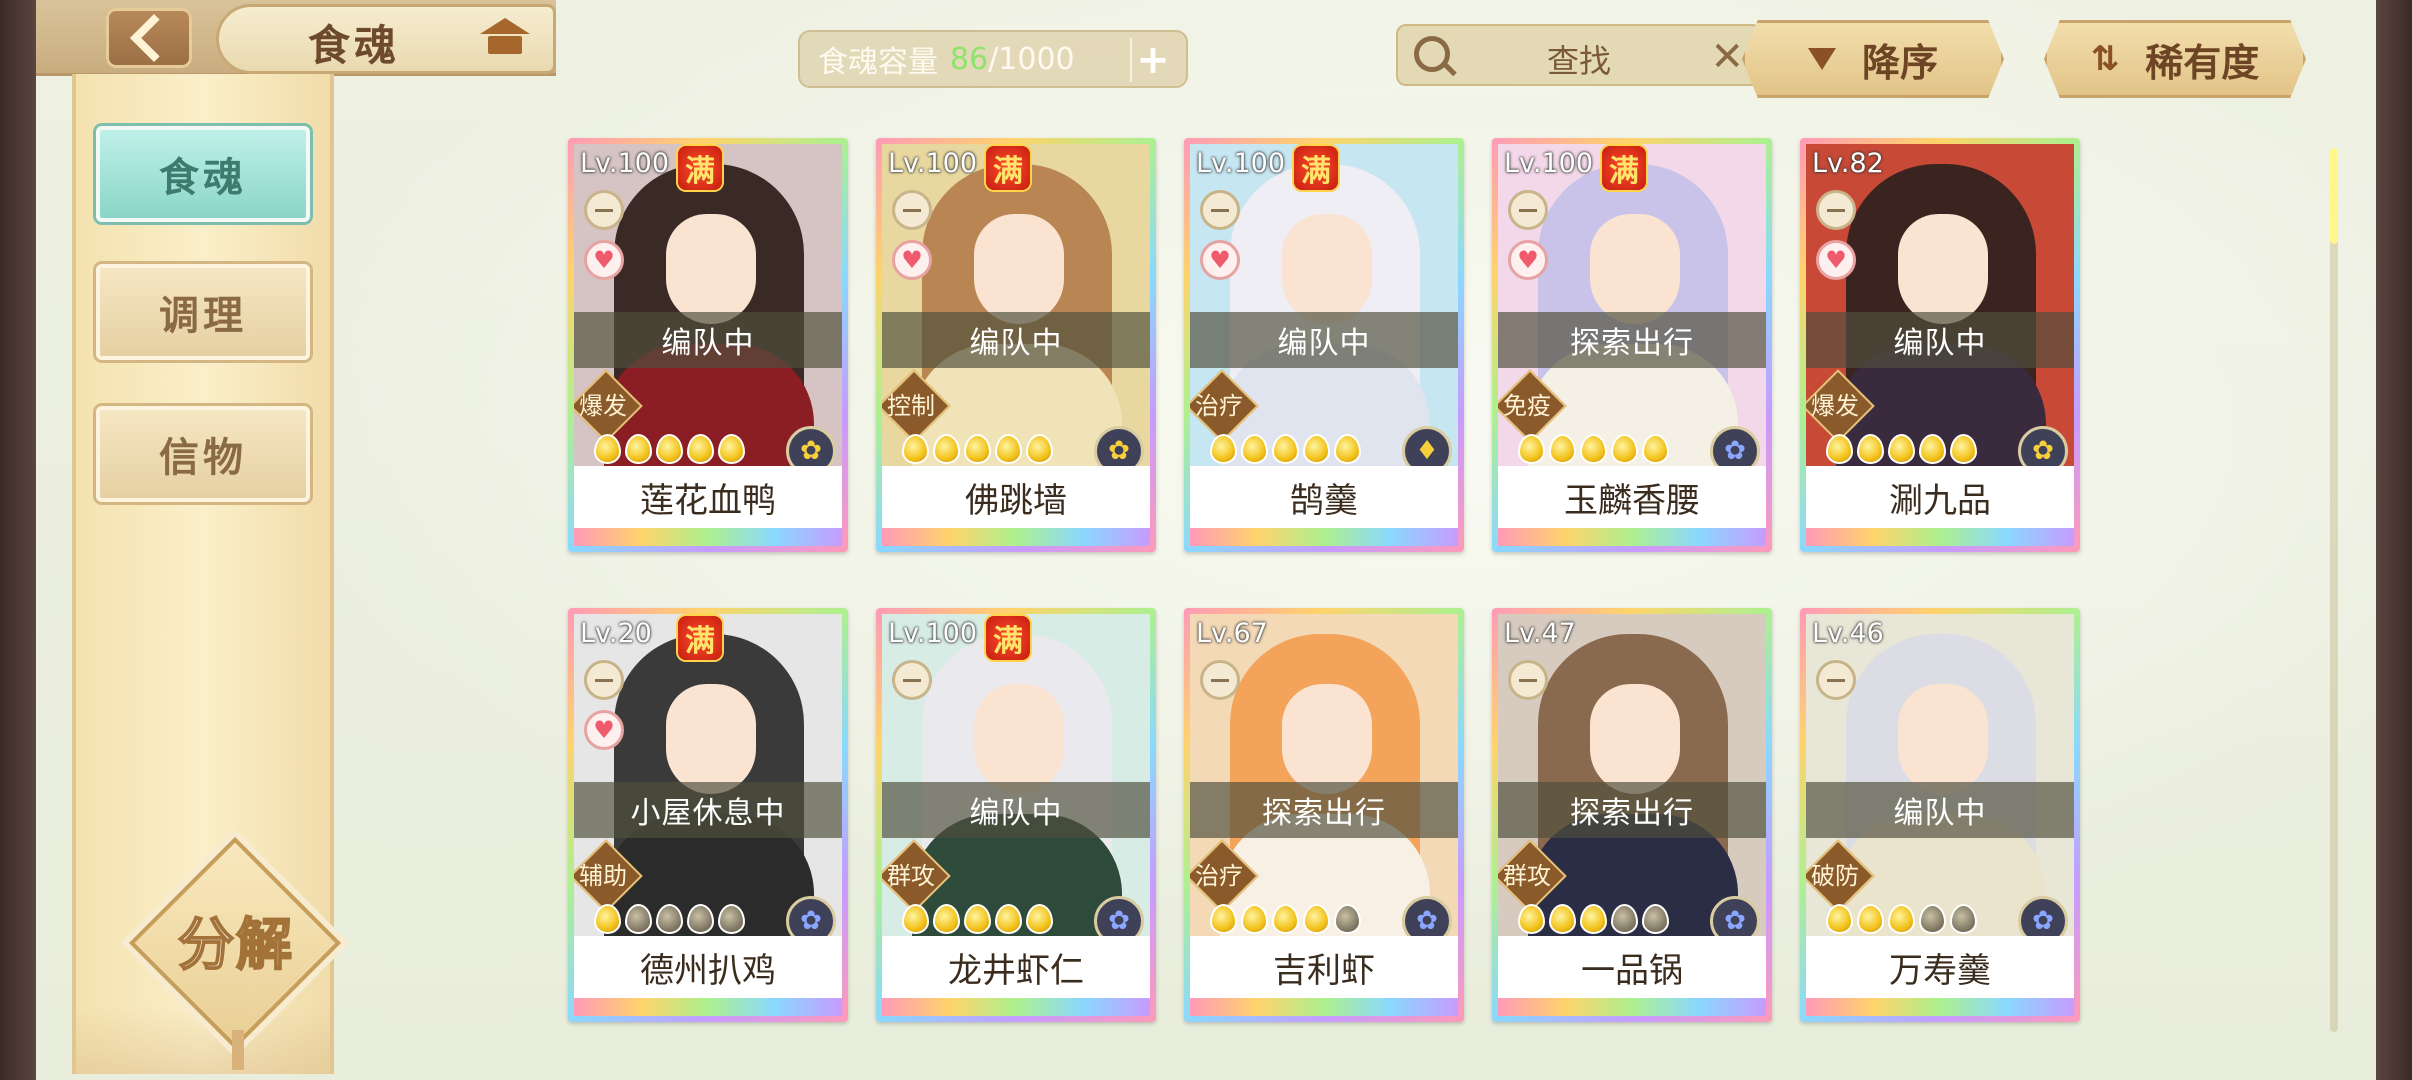 Image resolution: width=2412 pixels, height=1080 pixels. Describe the element at coordinates (1232, 633) in the screenshot. I see `level-label: Lv.67` at that location.